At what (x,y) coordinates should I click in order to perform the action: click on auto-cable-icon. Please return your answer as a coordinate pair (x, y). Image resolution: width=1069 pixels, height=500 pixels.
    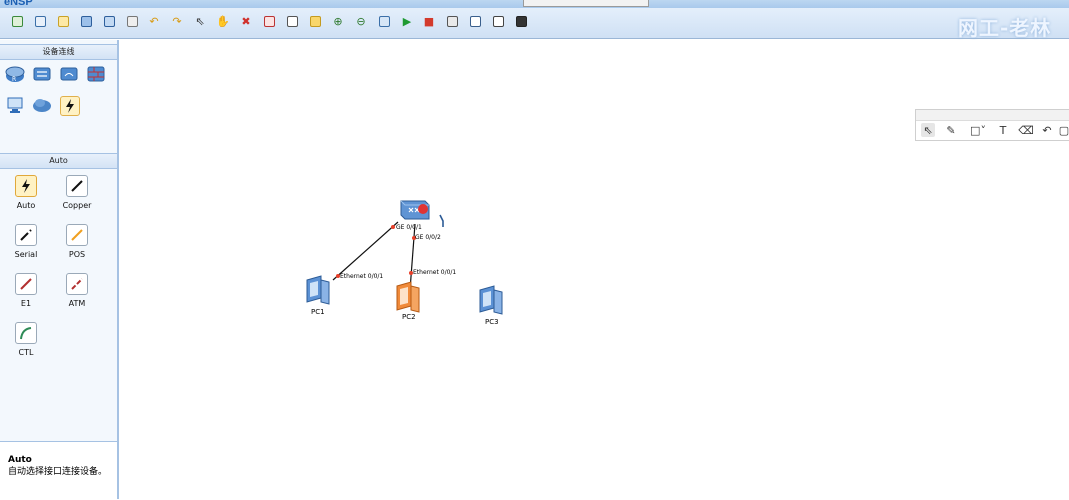
    Looking at the image, I should click on (26, 186).